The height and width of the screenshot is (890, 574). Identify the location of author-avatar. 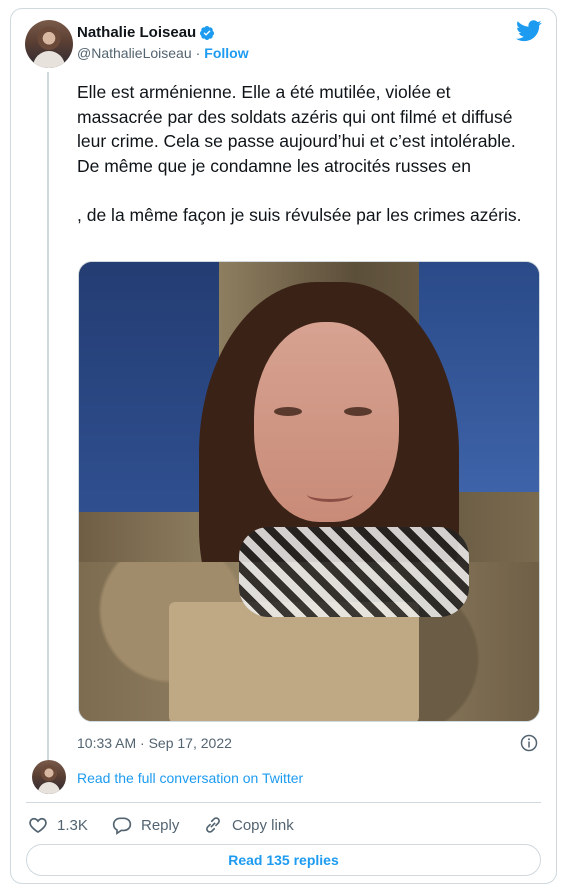
(49, 44).